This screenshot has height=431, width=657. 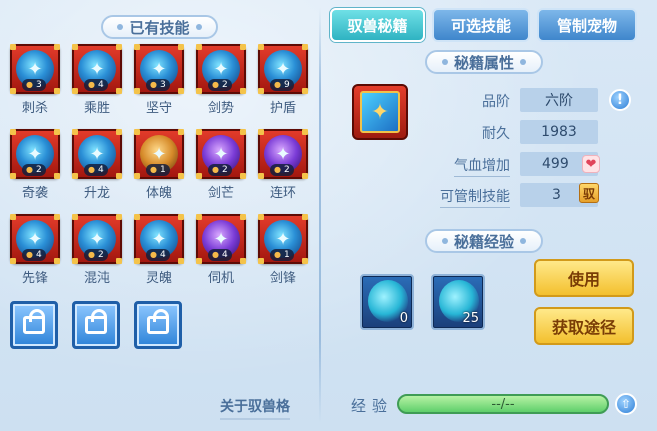 I want to click on skill-level-badge: ● 4, so click(x=158, y=255).